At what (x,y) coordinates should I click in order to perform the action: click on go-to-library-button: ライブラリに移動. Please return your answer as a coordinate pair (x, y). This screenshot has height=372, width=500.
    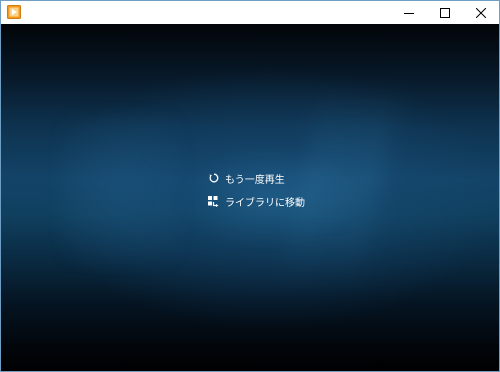
    Looking at the image, I should click on (256, 201).